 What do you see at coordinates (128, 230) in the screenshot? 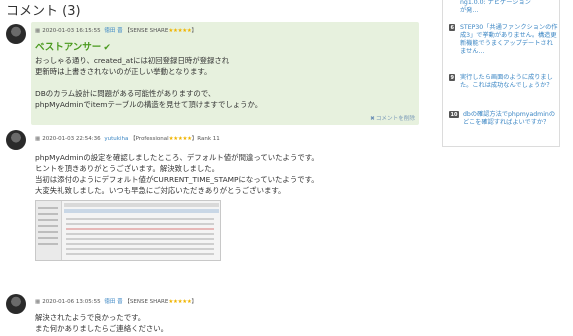
I see `attached-screenshot-thumbnail` at bounding box center [128, 230].